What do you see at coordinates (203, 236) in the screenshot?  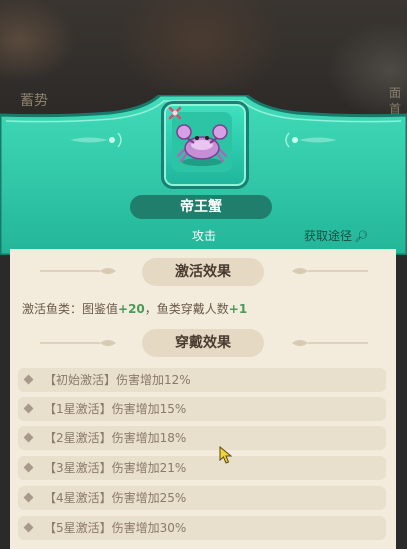 I see `item-type: 攻击` at bounding box center [203, 236].